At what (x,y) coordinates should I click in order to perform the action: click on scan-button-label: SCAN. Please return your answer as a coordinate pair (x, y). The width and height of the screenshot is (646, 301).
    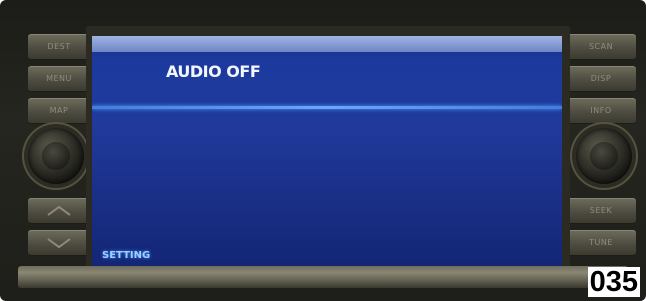
    Looking at the image, I should click on (601, 46).